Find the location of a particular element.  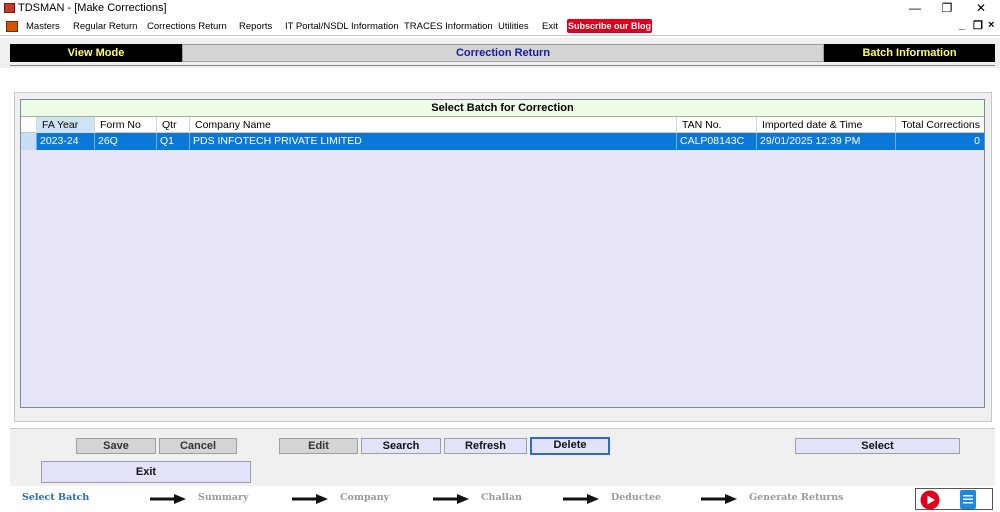

correction-return-label: Correction Return is located at coordinates (503, 53).